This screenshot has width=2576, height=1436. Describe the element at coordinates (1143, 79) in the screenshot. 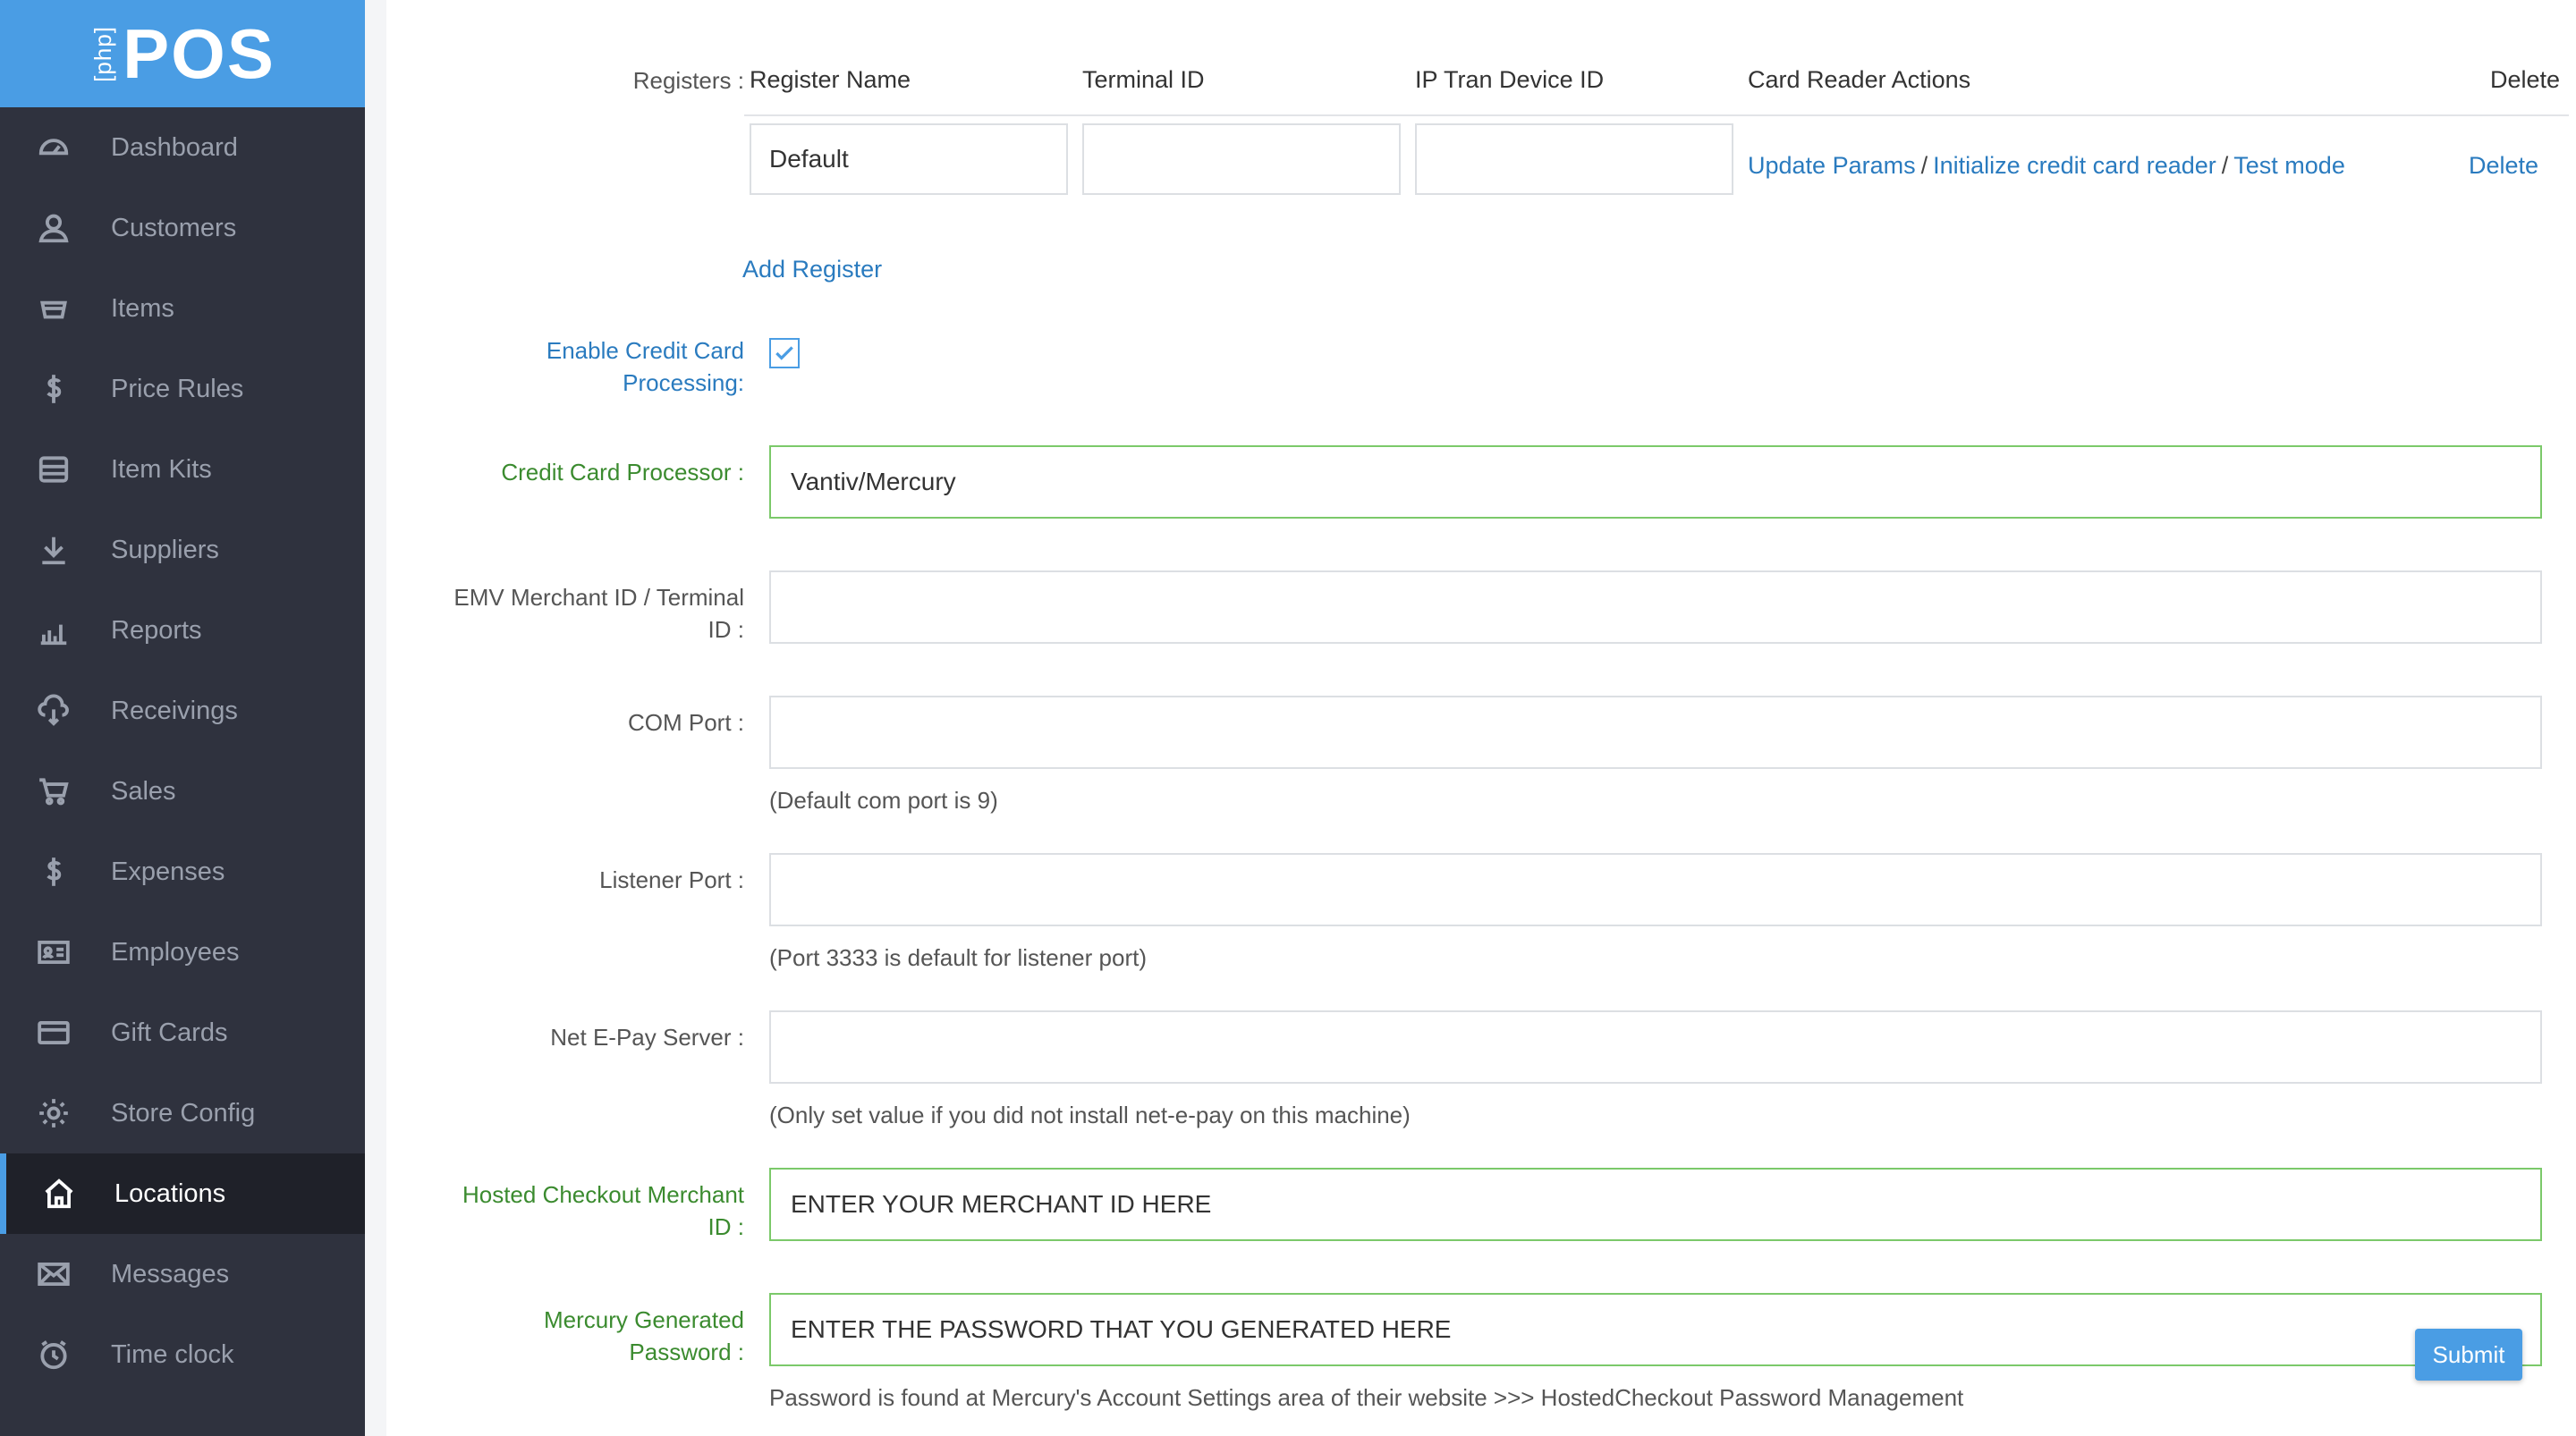

I see `col-terminal-id: Terminal ID` at that location.